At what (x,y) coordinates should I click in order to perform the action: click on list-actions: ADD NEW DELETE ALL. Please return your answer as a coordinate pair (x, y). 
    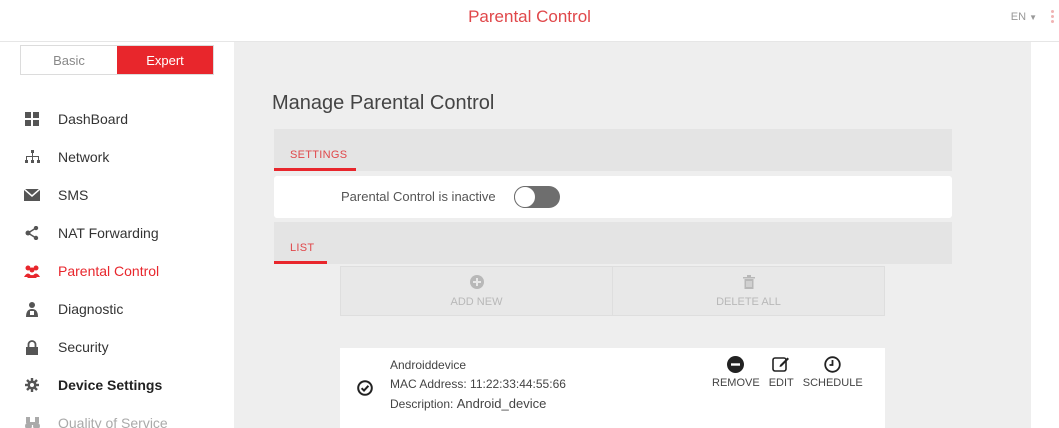
    Looking at the image, I should click on (612, 291).